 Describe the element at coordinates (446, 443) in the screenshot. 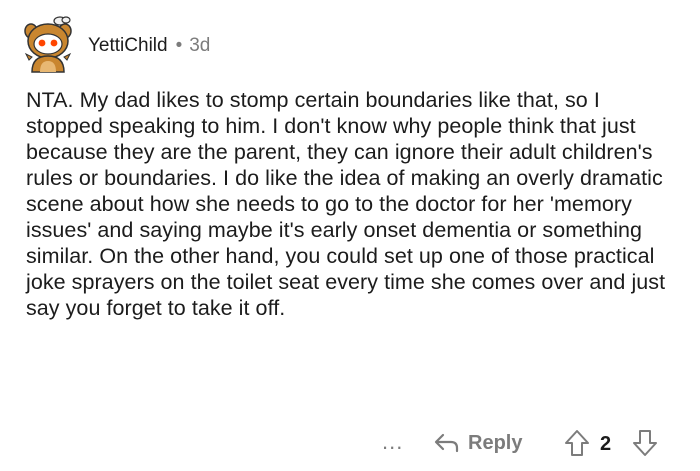

I see `reply-arrow-icon` at that location.